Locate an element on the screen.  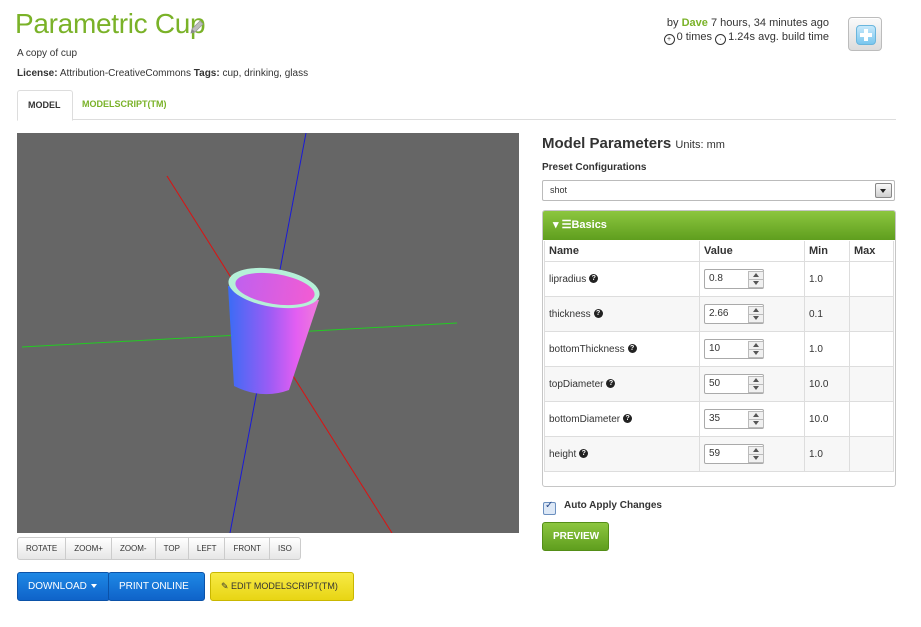
param-value-cell: 35 is located at coordinates (752, 419).